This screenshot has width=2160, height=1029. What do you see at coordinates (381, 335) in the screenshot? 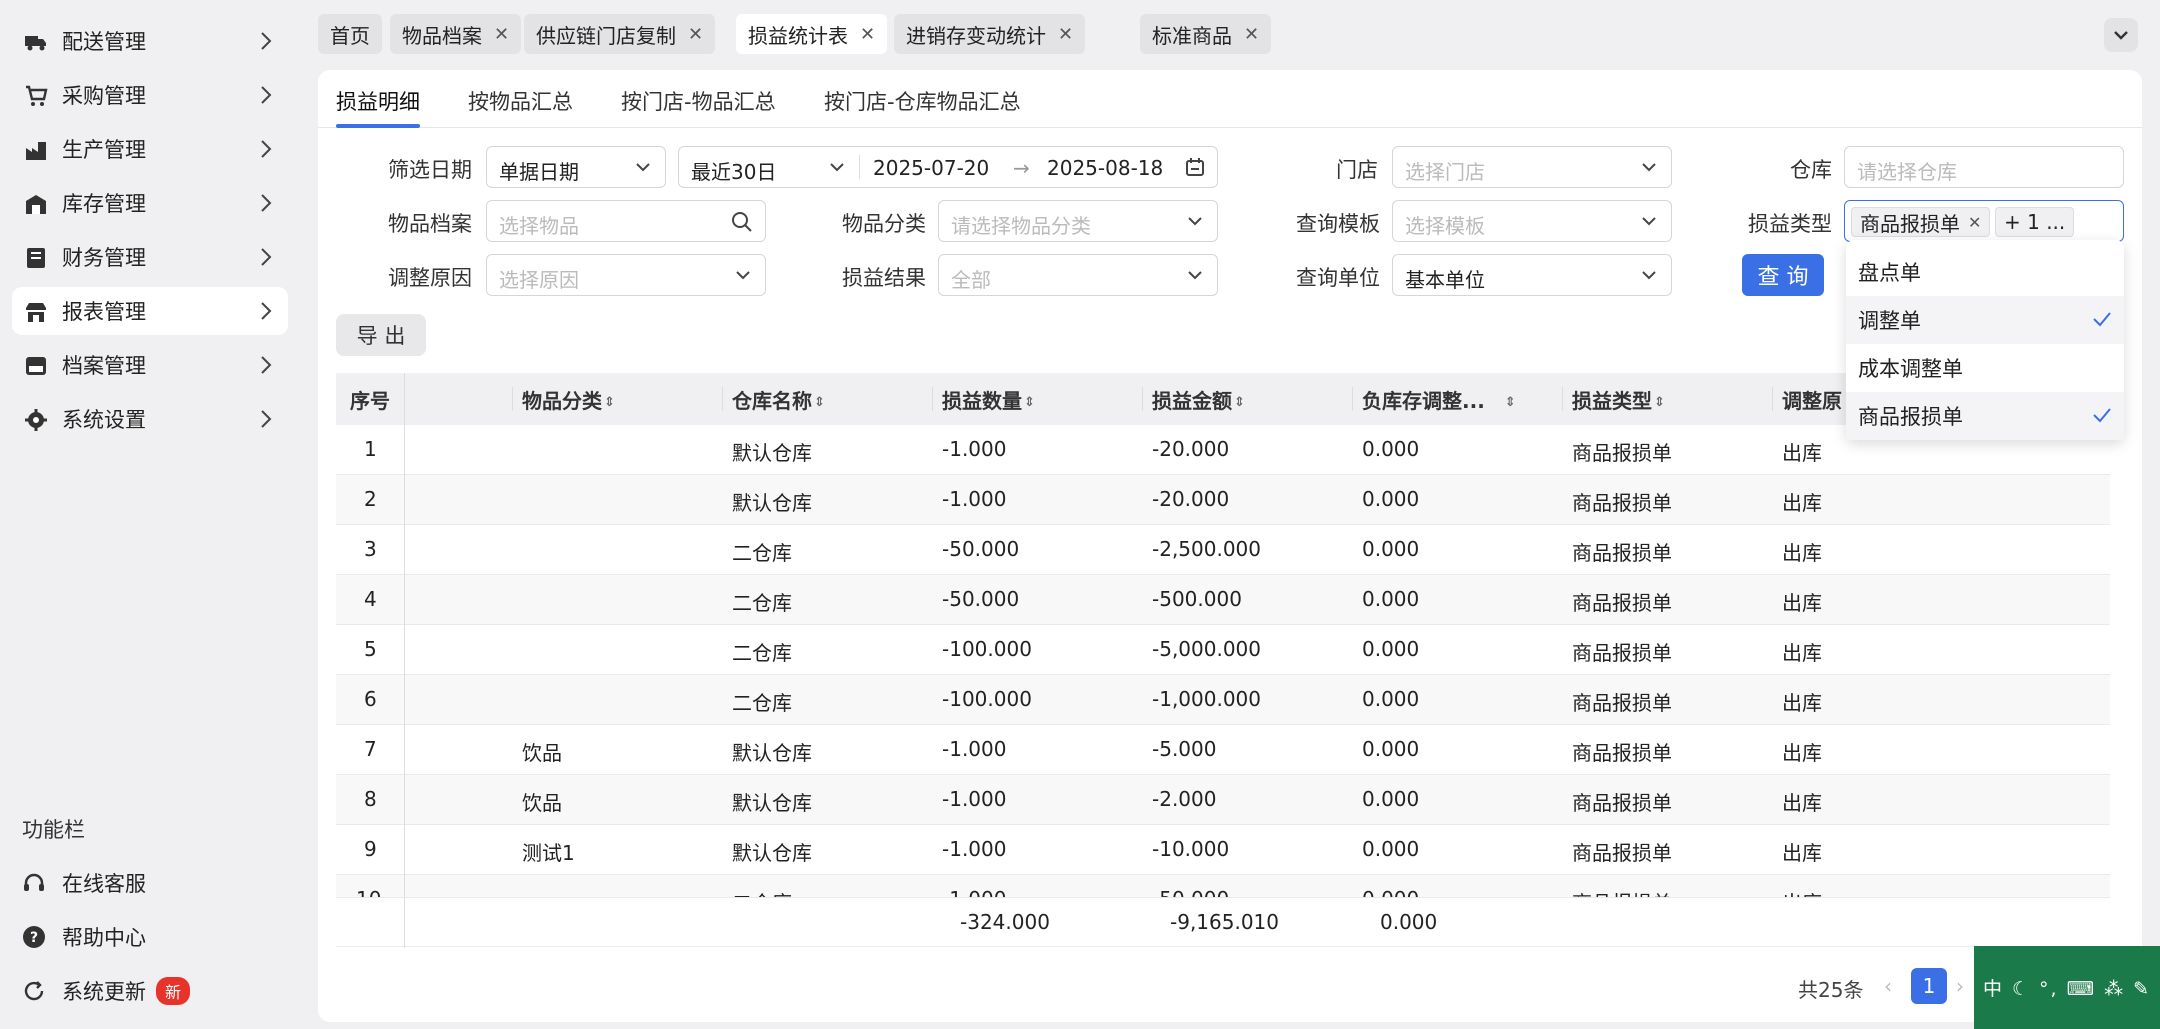
I see `export-button: 导 出` at bounding box center [381, 335].